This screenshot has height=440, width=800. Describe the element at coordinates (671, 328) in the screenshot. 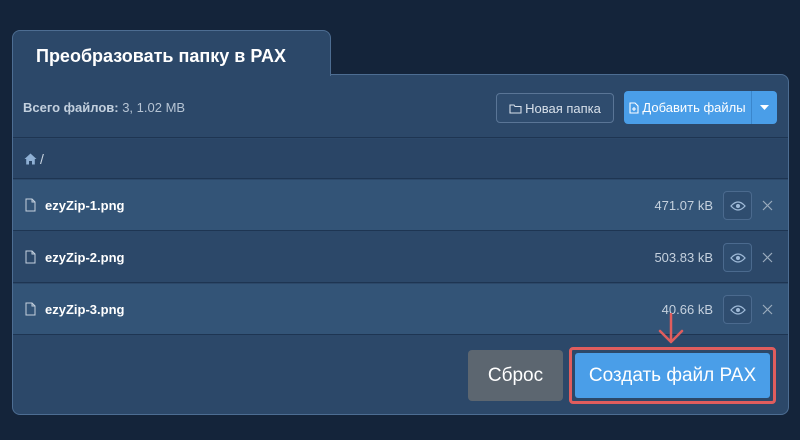

I see `arrow-down-annotation` at that location.